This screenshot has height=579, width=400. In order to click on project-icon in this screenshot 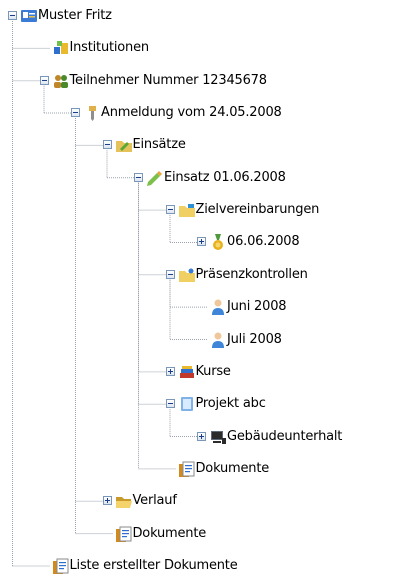, I will do `click(187, 404)`.